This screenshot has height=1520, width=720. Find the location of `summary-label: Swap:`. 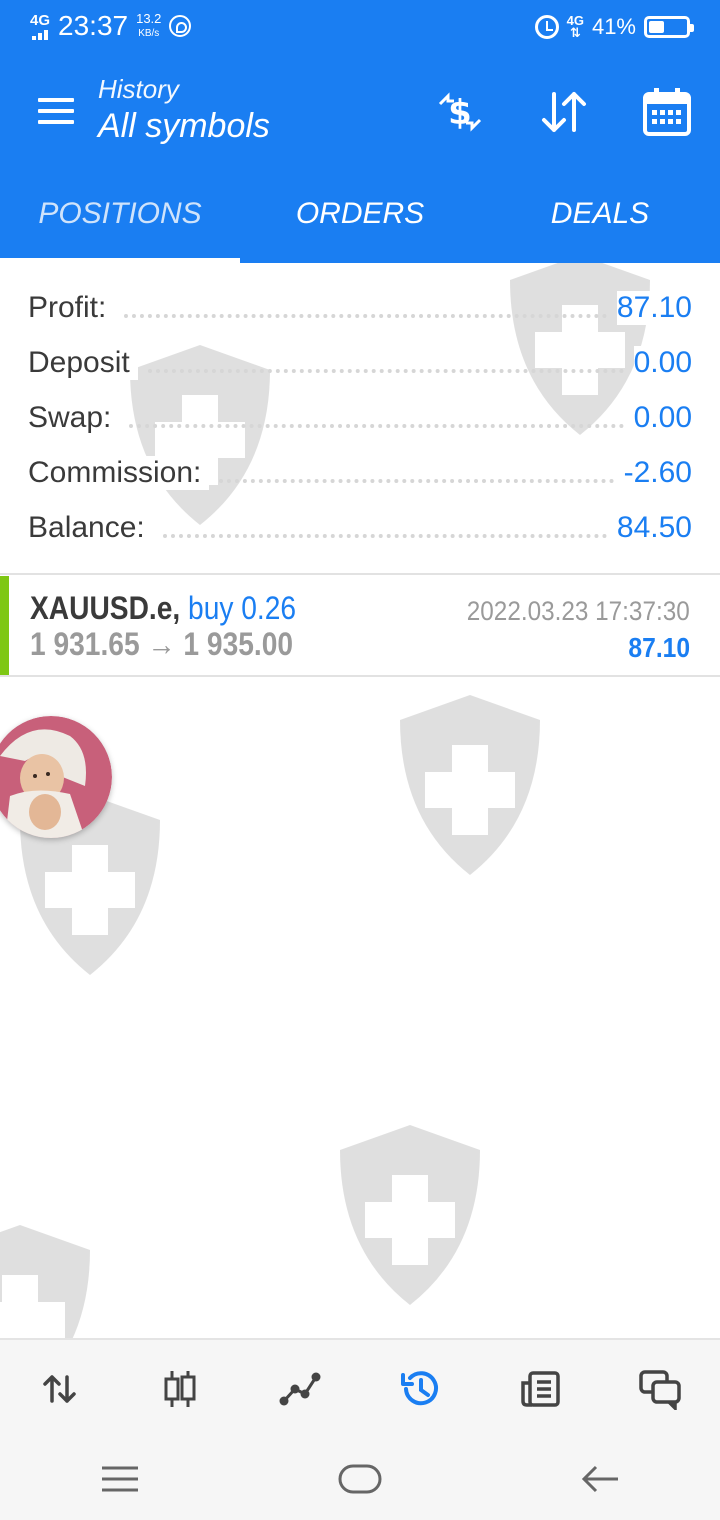

summary-label: Swap: is located at coordinates (74, 417).